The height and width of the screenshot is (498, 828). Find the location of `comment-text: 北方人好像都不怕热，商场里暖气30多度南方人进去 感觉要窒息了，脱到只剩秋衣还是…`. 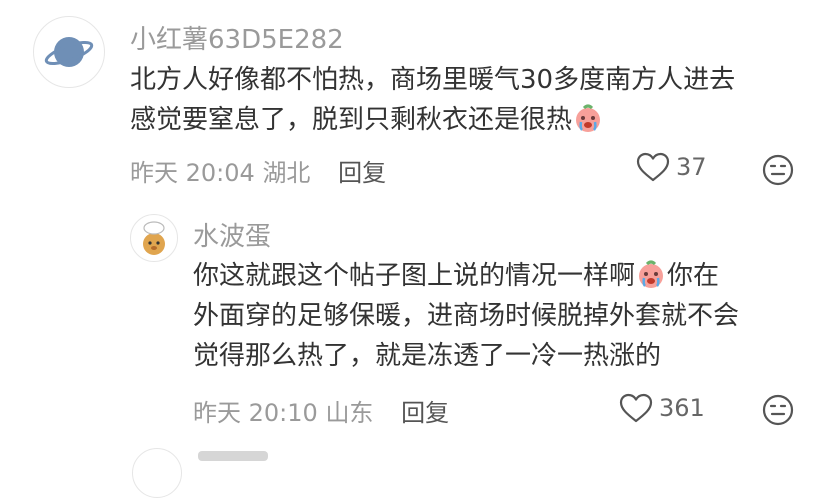

comment-text: 北方人好像都不怕热，商场里暖气30多度南方人进去 感觉要窒息了，脱到只剩秋衣还是… is located at coordinates (432, 100).